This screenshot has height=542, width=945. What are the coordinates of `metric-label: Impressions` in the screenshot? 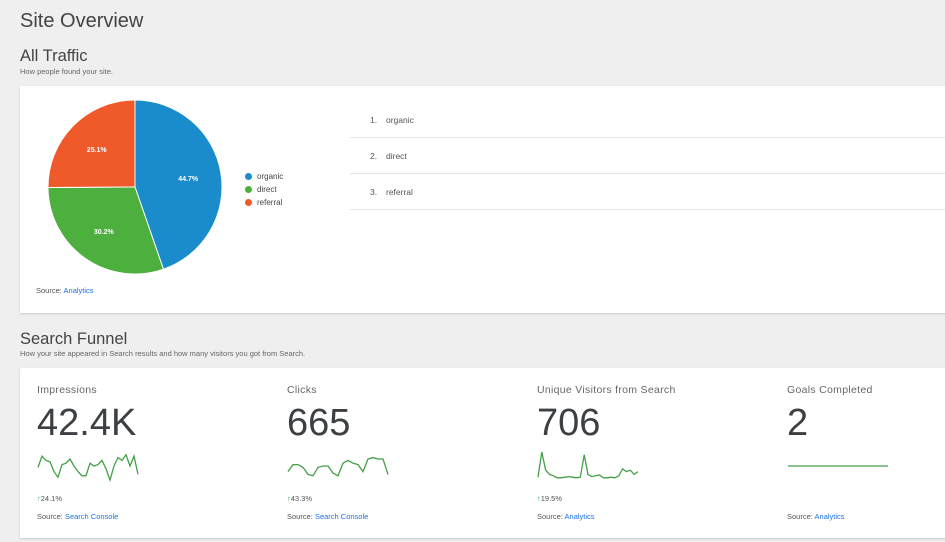 It's located at (67, 390).